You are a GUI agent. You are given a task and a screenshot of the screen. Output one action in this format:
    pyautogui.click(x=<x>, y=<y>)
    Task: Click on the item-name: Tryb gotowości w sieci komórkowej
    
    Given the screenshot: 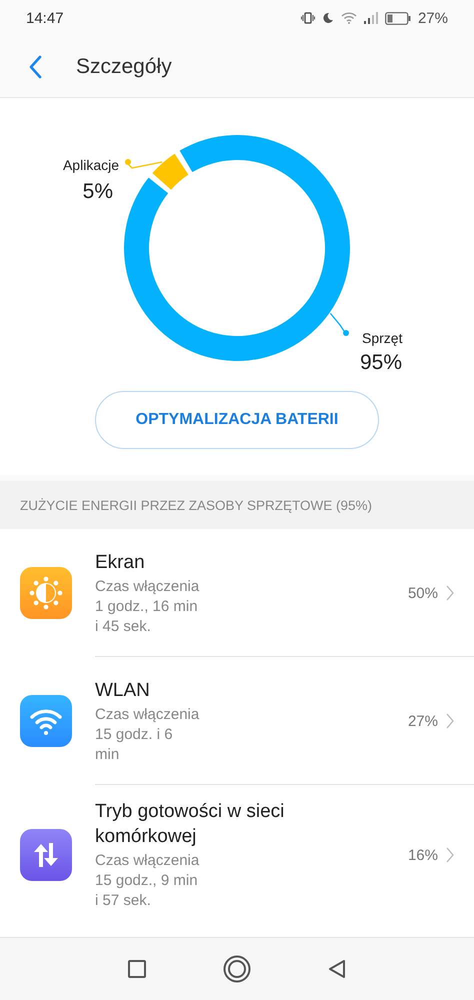 What is the action you would take?
    pyautogui.click(x=190, y=824)
    